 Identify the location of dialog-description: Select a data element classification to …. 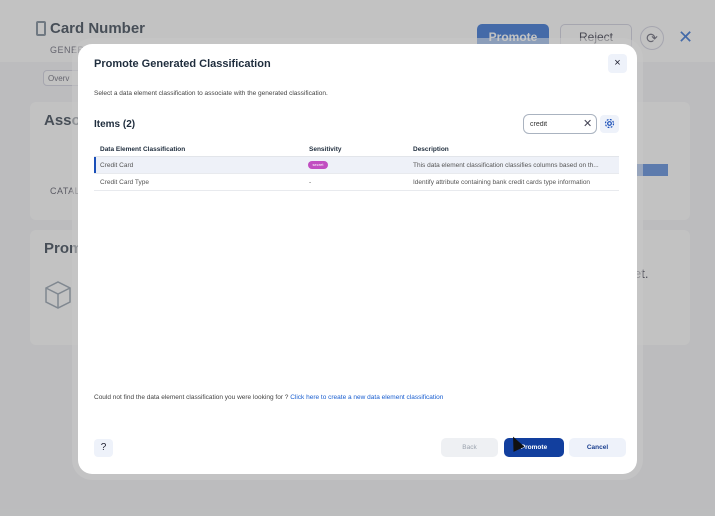
(211, 93).